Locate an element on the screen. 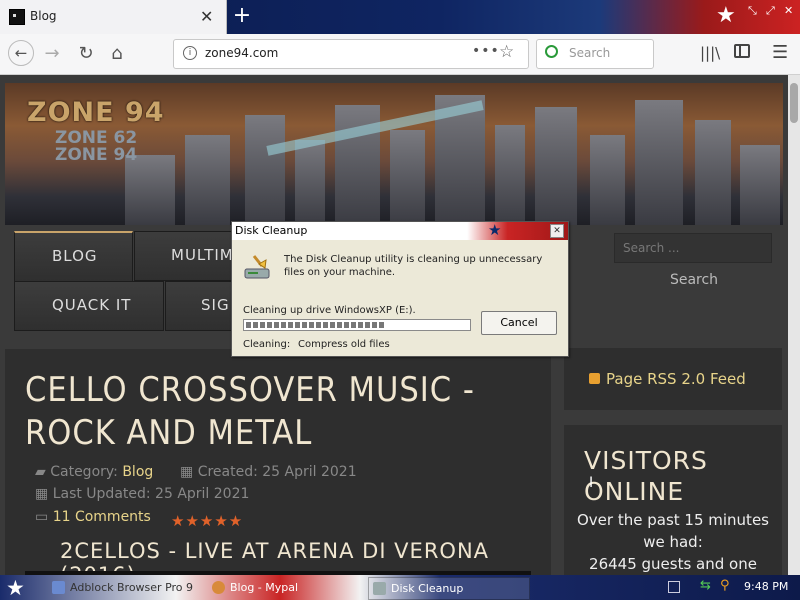 The width and height of the screenshot is (800, 600). reload-button: ↻ is located at coordinates (86, 54).